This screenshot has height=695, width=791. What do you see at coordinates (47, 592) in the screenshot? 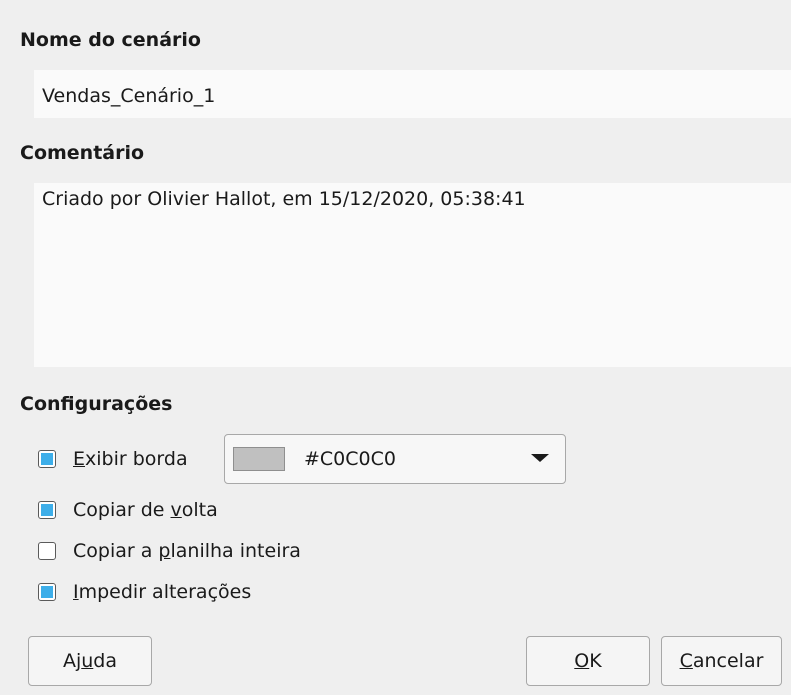
I see `prevent-changes-checkbox` at bounding box center [47, 592].